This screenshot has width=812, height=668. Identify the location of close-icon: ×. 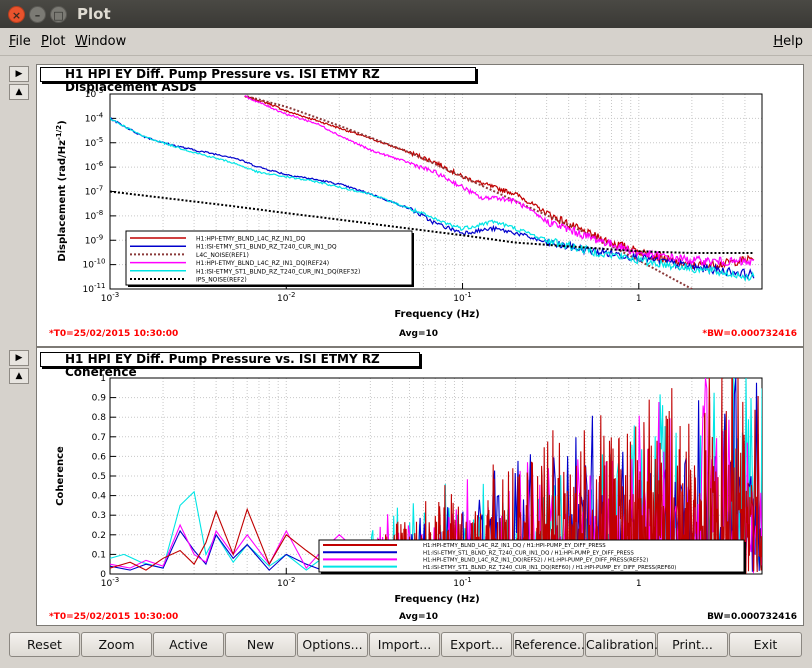
(16, 15).